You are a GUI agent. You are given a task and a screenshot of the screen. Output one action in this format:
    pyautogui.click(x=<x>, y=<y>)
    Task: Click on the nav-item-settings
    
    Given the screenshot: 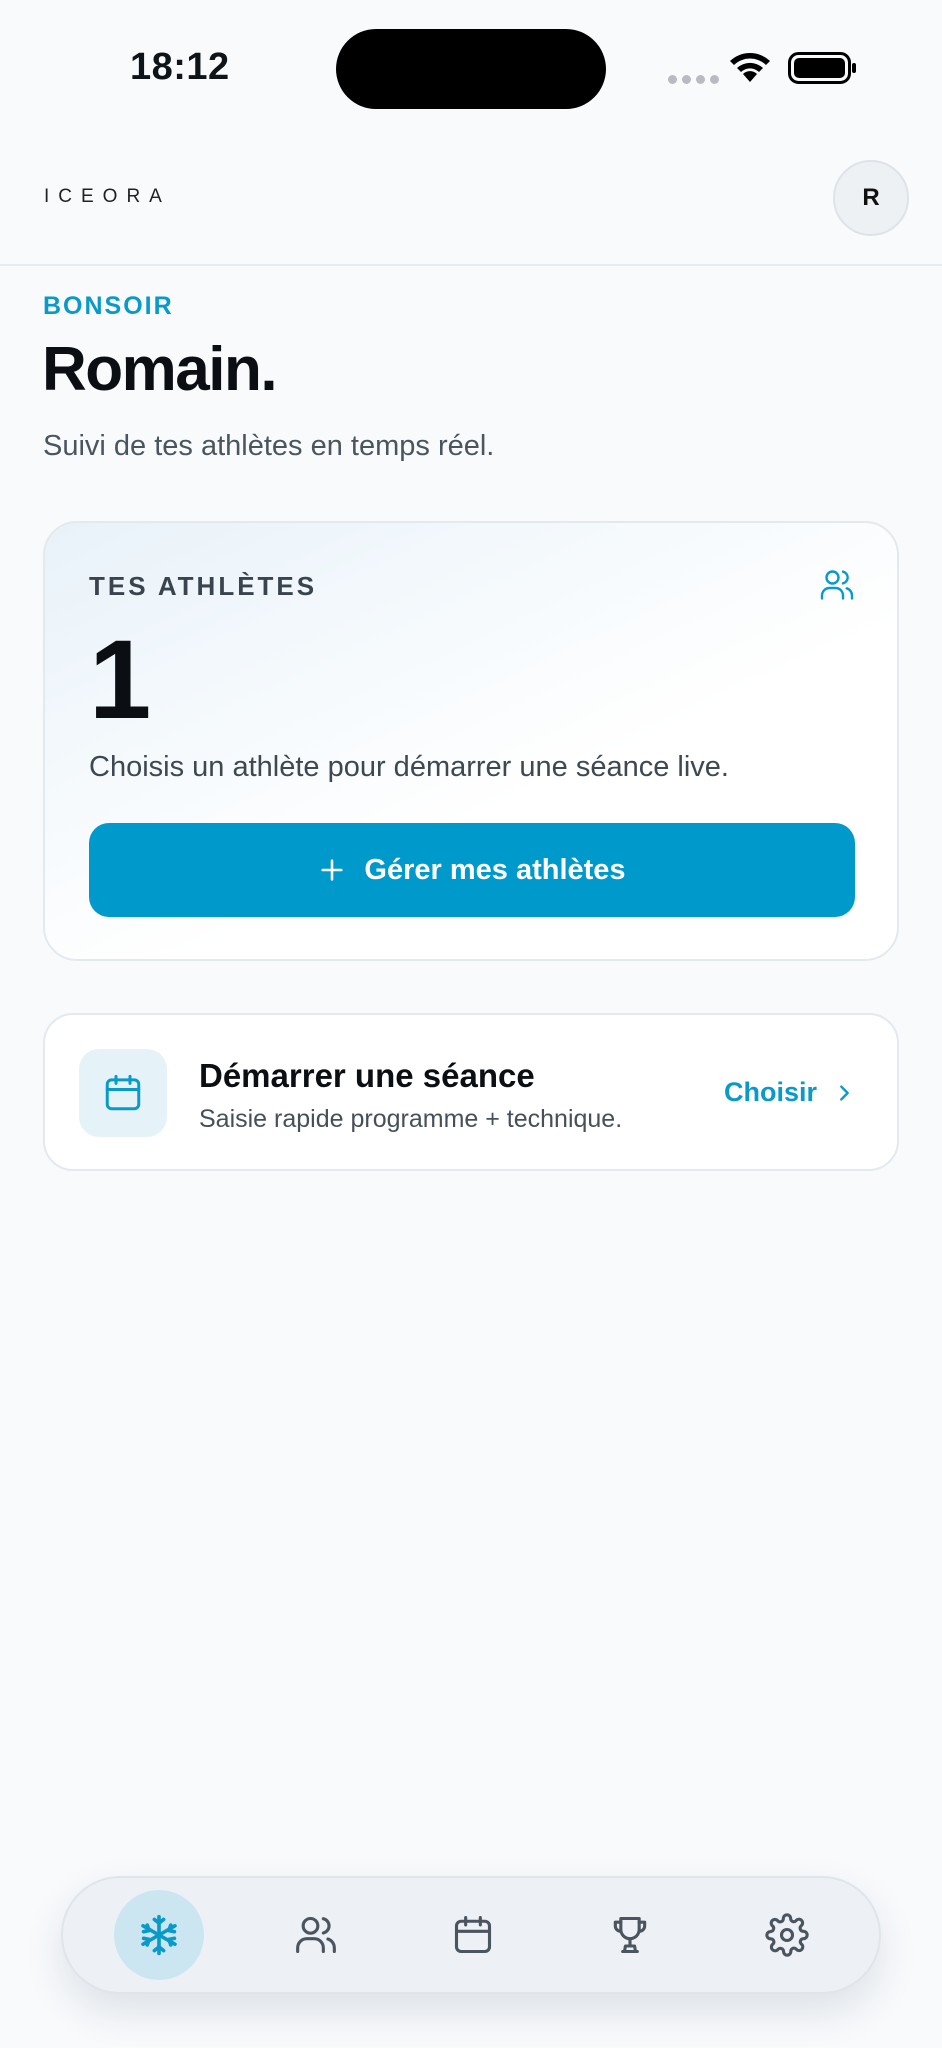 What is the action you would take?
    pyautogui.click(x=787, y=1935)
    